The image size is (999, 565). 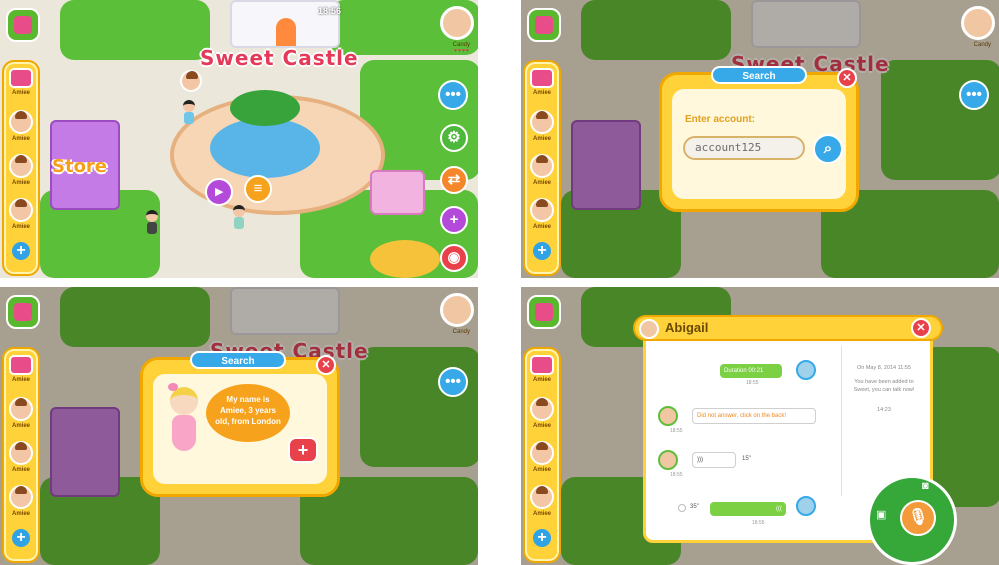 I want to click on voice-duration: 15", so click(x=746, y=459).